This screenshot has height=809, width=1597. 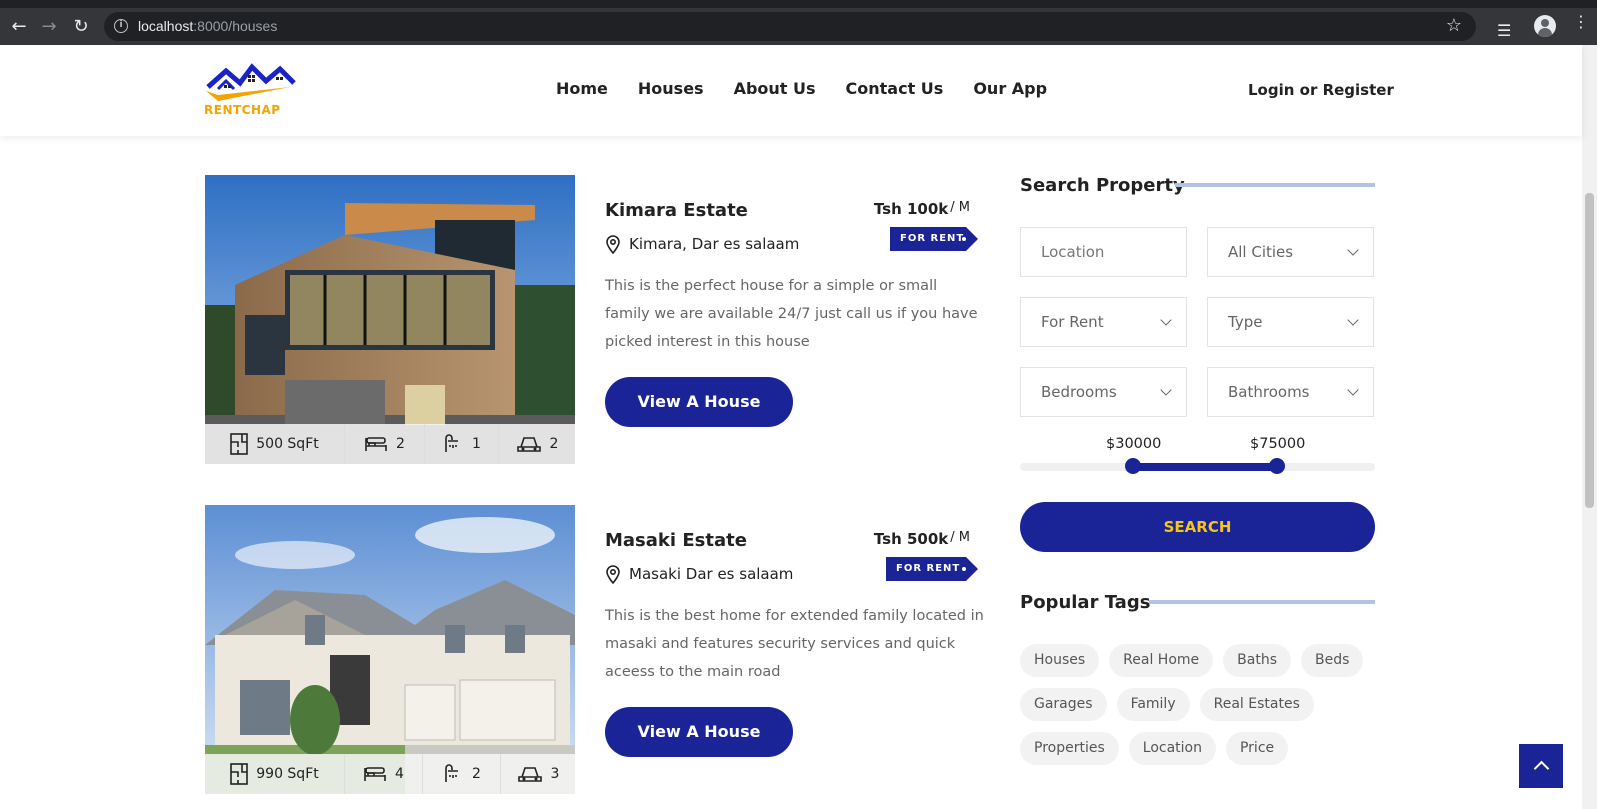 I want to click on beds-stat: 2, so click(x=385, y=444).